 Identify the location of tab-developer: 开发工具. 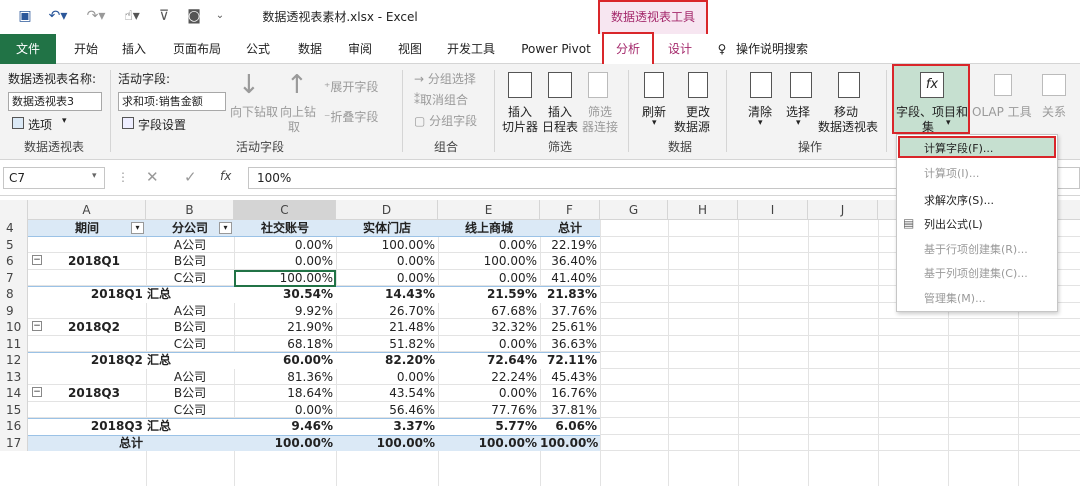
(471, 49).